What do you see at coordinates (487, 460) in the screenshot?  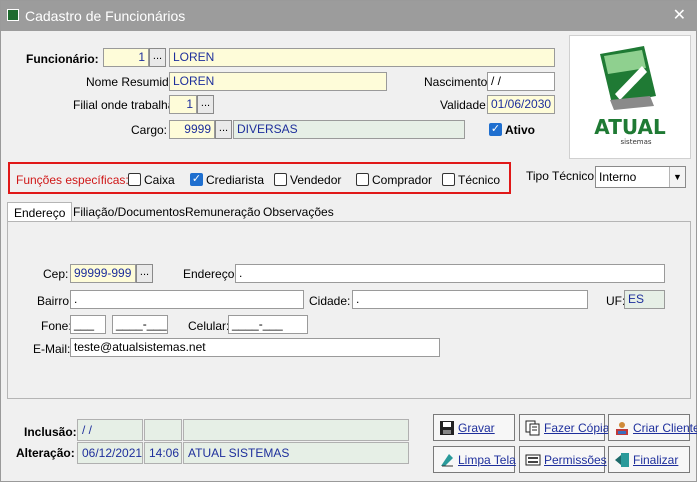 I see `limpa-tela-label: Limpa Tela` at bounding box center [487, 460].